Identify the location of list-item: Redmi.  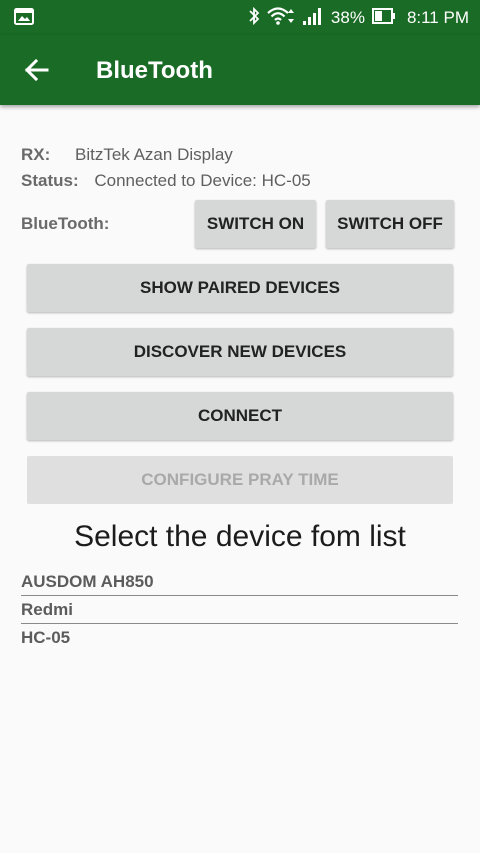
(239, 610).